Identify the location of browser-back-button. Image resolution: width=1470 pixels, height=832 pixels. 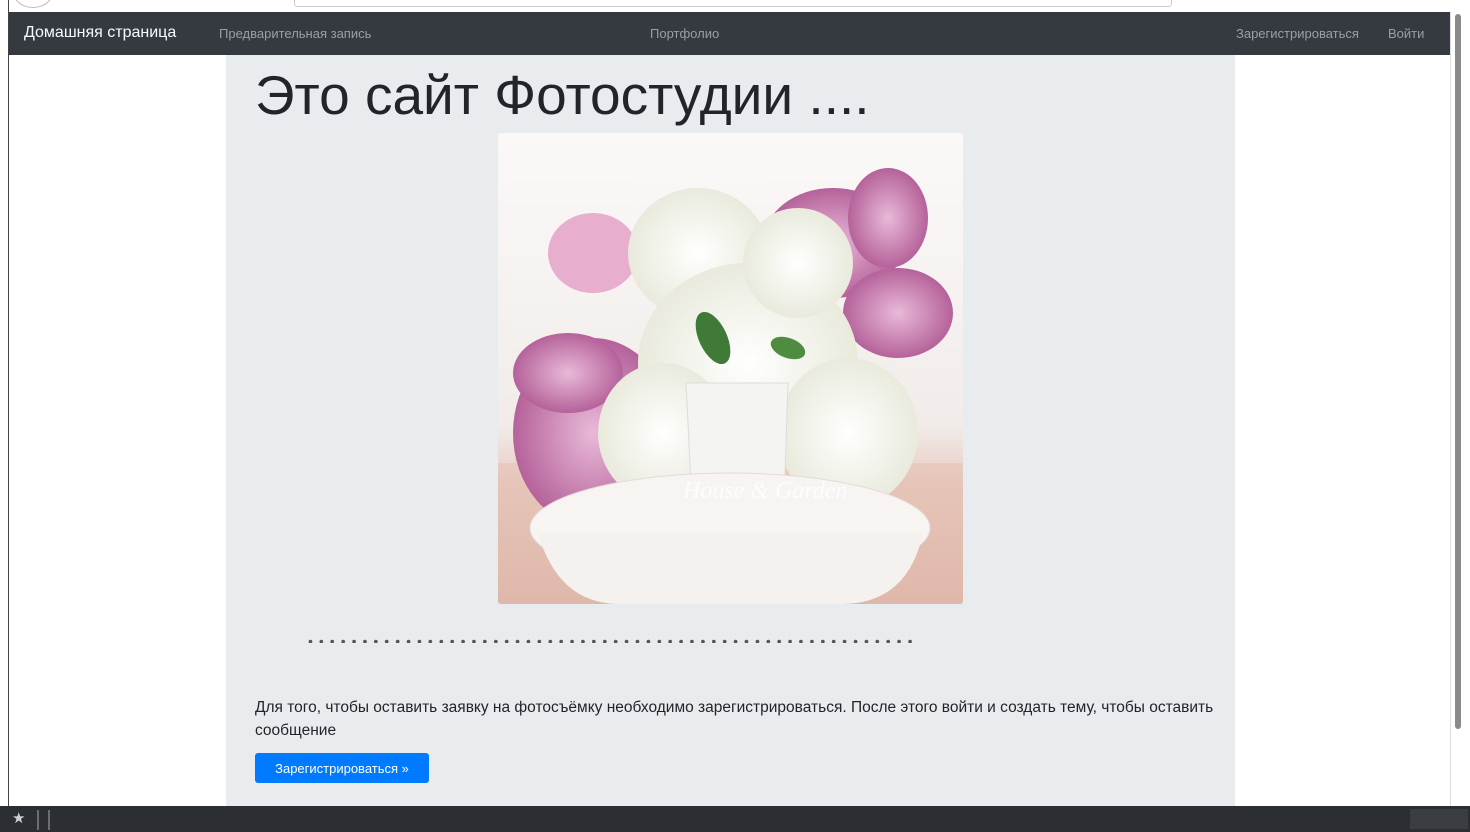
(33, 4).